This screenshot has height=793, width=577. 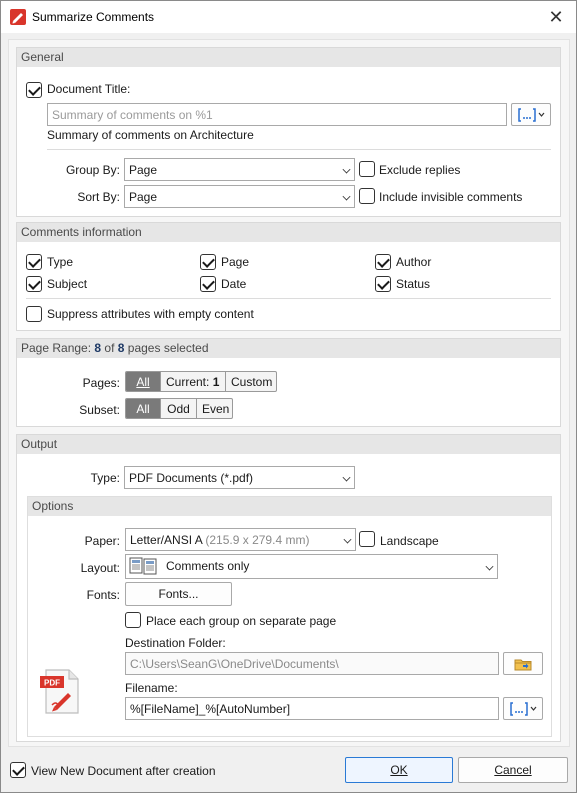 I want to click on paper-select: Letter/ANSI A (215.9 x 279.4 mm), so click(x=240, y=539).